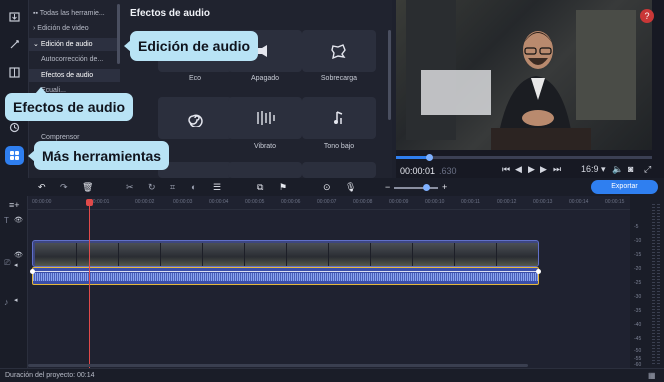 Image resolution: width=664 pixels, height=382 pixels. What do you see at coordinates (67, 75) in the screenshot?
I see `tree-item-label: Efectos de audio` at bounding box center [67, 75].